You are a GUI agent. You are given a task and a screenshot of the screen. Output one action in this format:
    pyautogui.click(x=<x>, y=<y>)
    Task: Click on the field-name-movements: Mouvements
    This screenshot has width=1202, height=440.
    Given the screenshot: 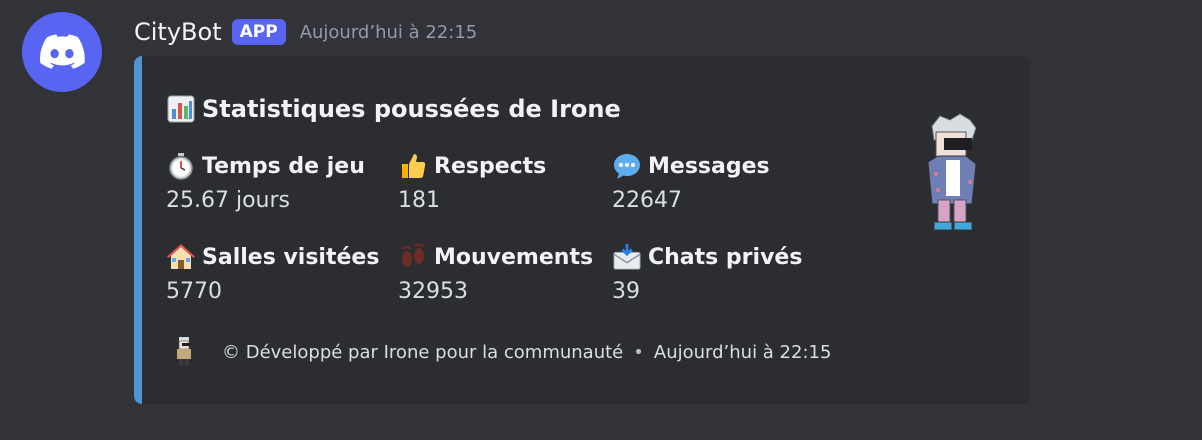 What is the action you would take?
    pyautogui.click(x=514, y=257)
    